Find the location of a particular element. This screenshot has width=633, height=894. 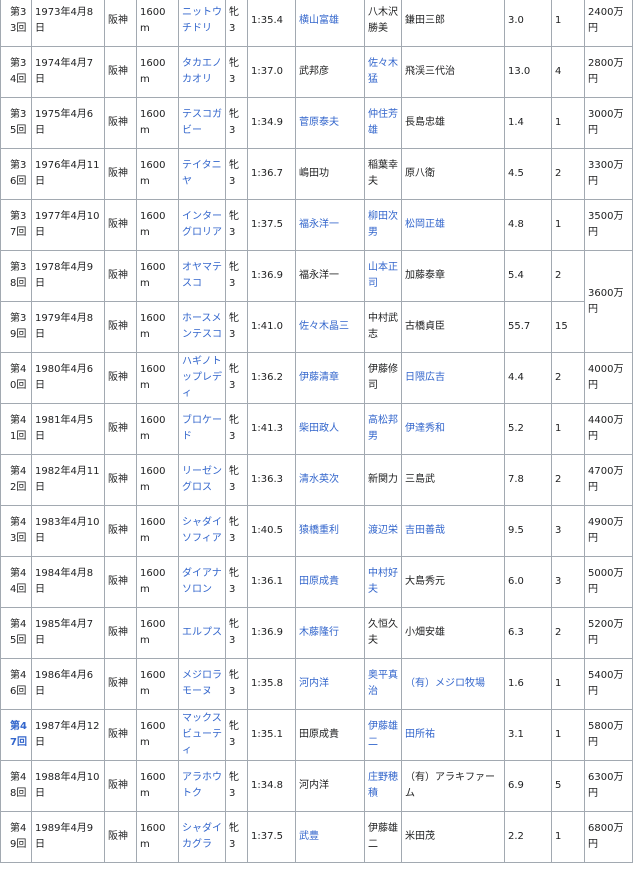

race-date-cell: 1989年4月9日 is located at coordinates (68, 837).